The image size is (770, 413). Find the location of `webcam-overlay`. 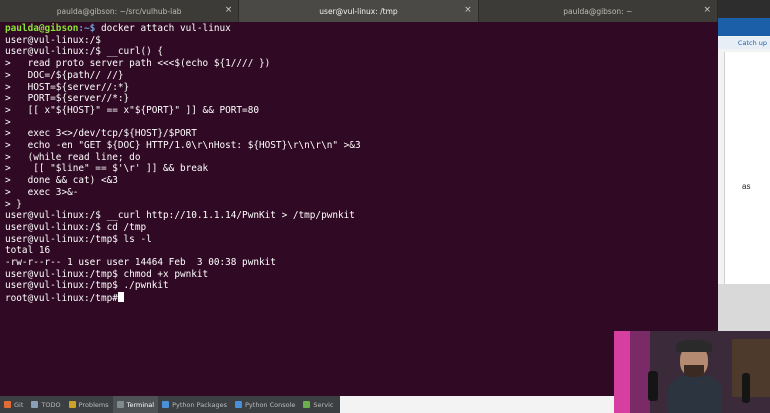

webcam-overlay is located at coordinates (692, 372).